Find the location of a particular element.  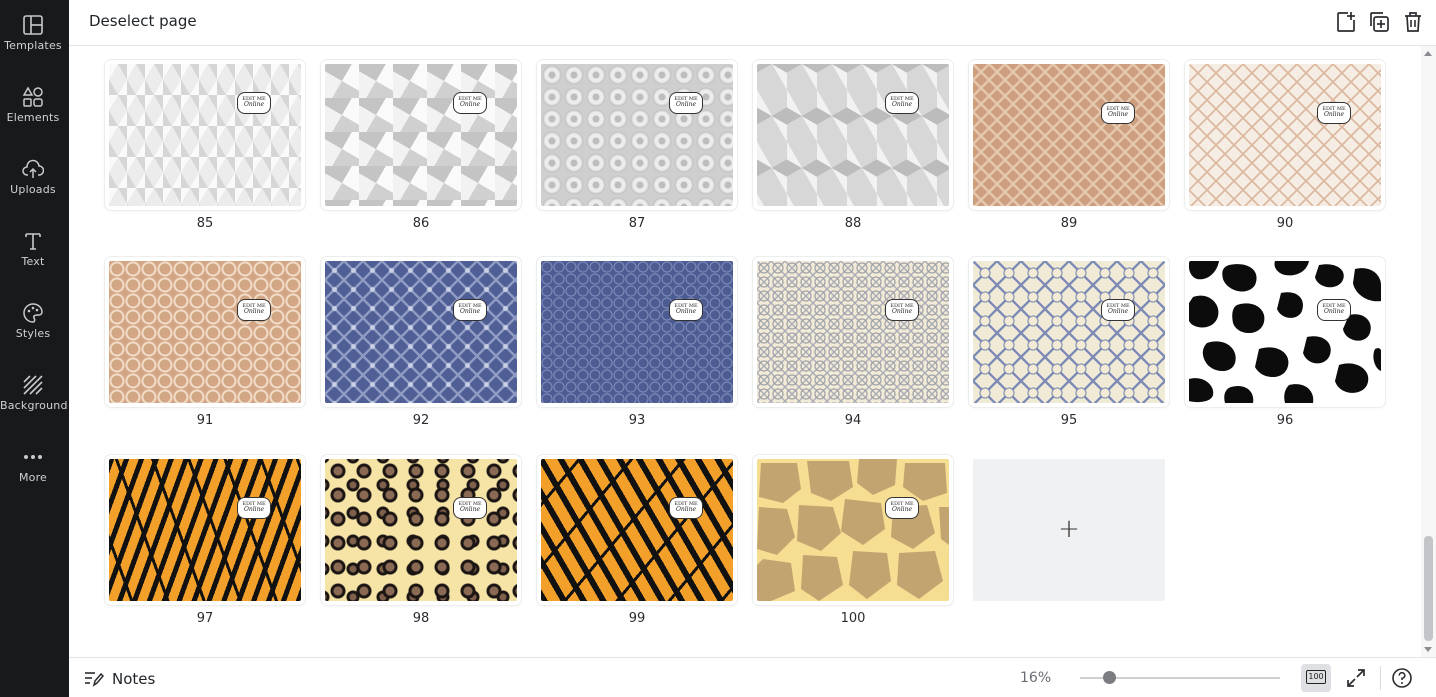

pattern-tan-geometric: EDIT ME Online is located at coordinates (205, 332).